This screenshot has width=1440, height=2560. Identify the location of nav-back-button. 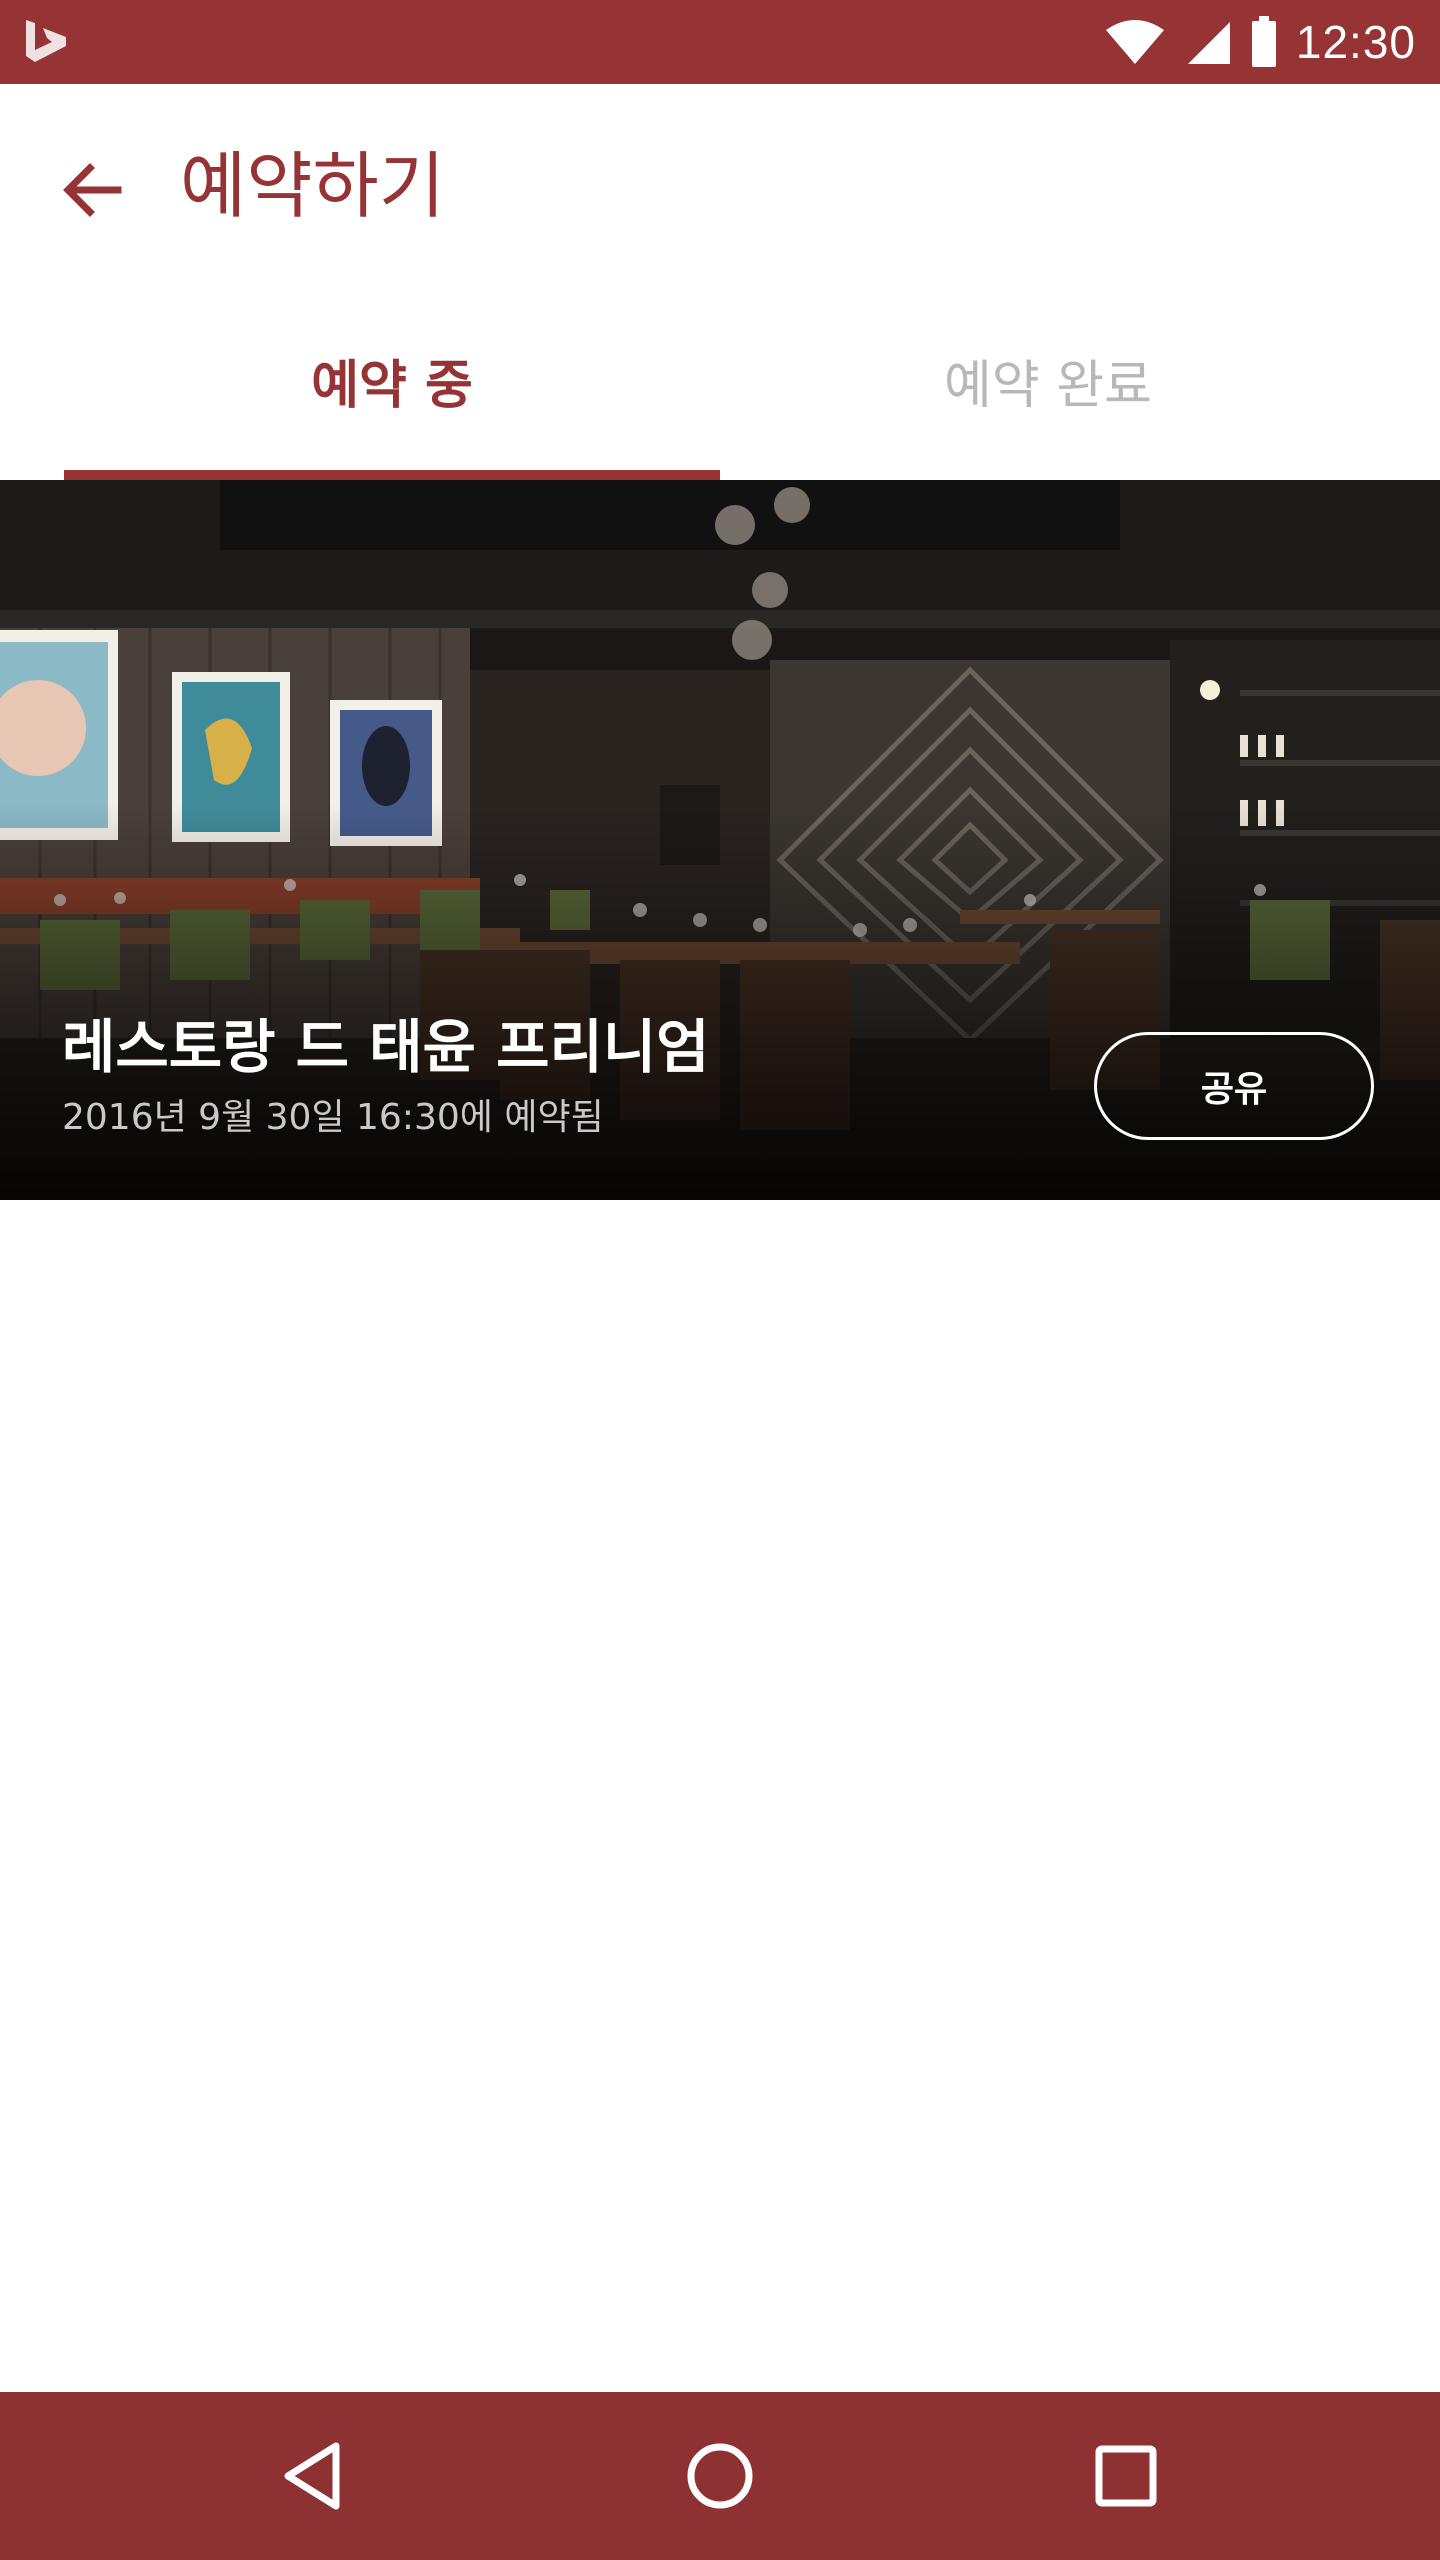
(314, 2476).